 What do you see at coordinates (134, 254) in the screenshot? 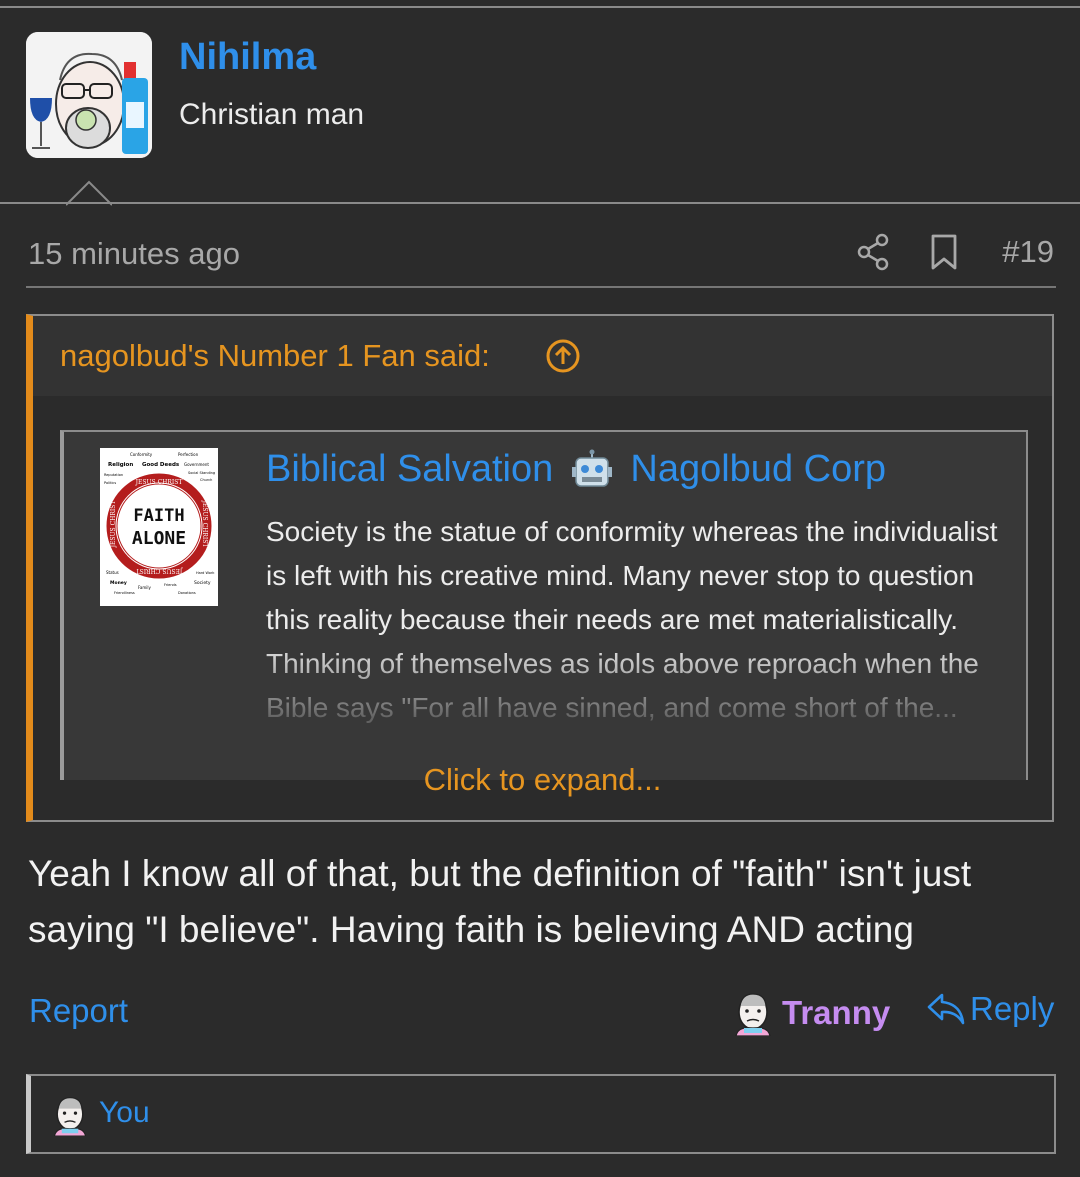
I see `post-timestamp: 15 minutes ago` at bounding box center [134, 254].